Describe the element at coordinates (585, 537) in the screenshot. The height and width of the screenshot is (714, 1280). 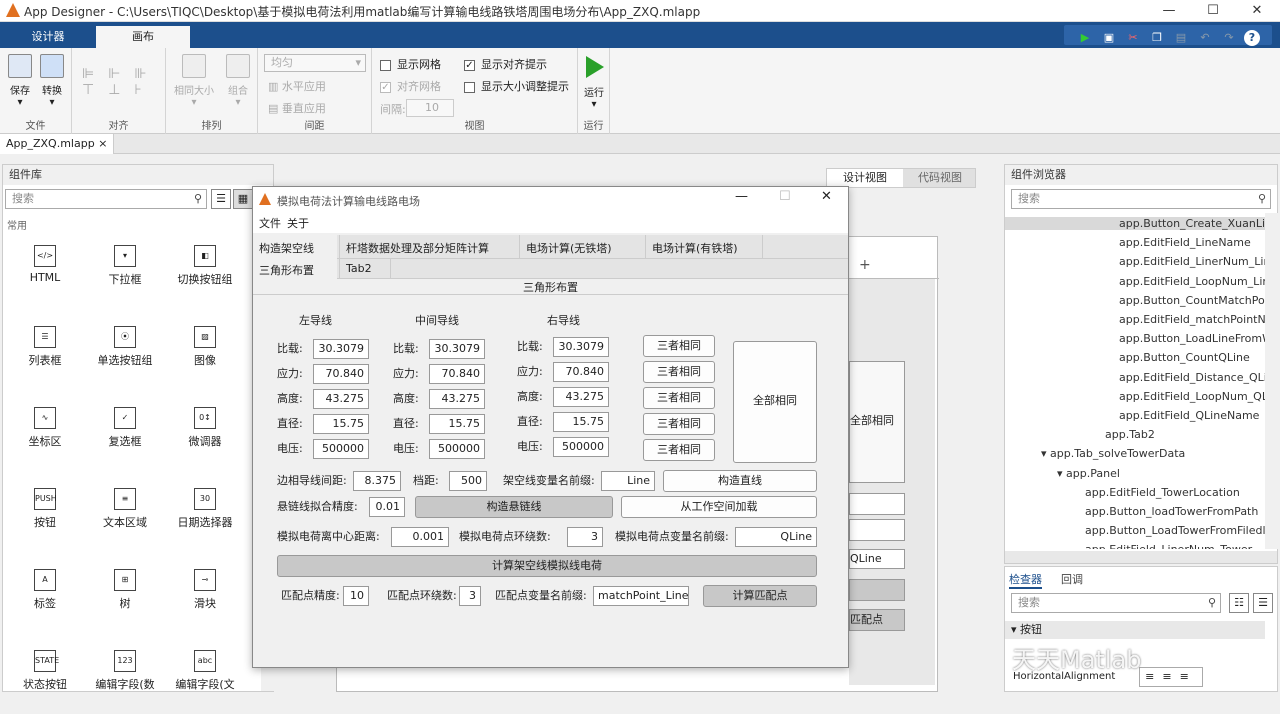
I see `ring-field: 3` at that location.